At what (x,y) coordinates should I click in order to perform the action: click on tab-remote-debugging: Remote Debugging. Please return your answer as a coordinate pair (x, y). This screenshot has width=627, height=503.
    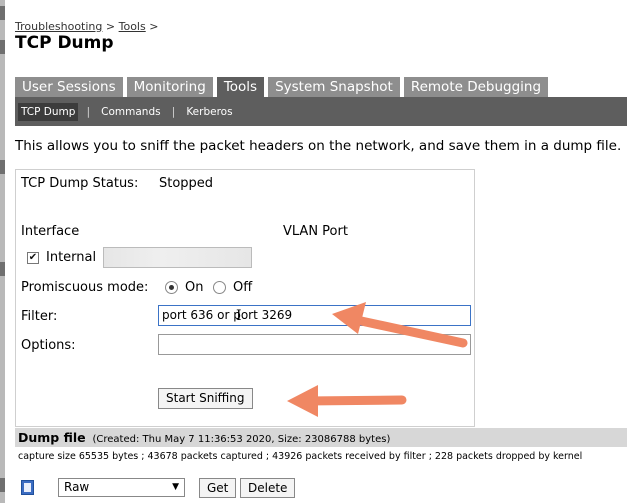
    Looking at the image, I should click on (476, 87).